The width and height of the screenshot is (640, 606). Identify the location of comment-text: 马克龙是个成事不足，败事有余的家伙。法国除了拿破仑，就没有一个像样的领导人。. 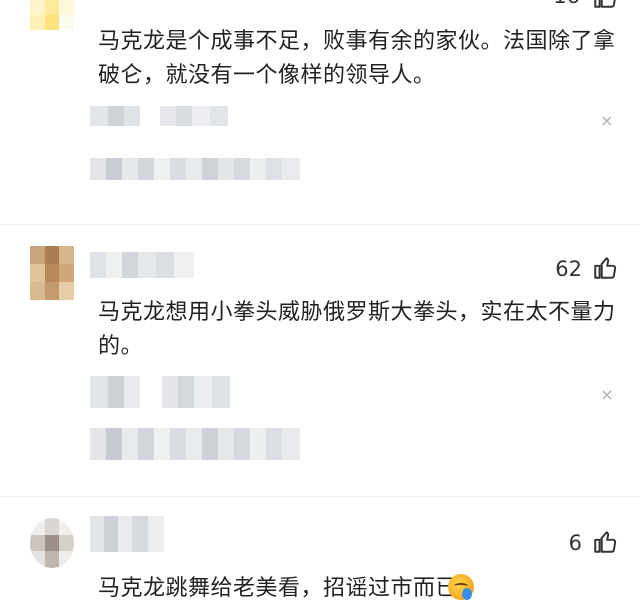
(357, 58).